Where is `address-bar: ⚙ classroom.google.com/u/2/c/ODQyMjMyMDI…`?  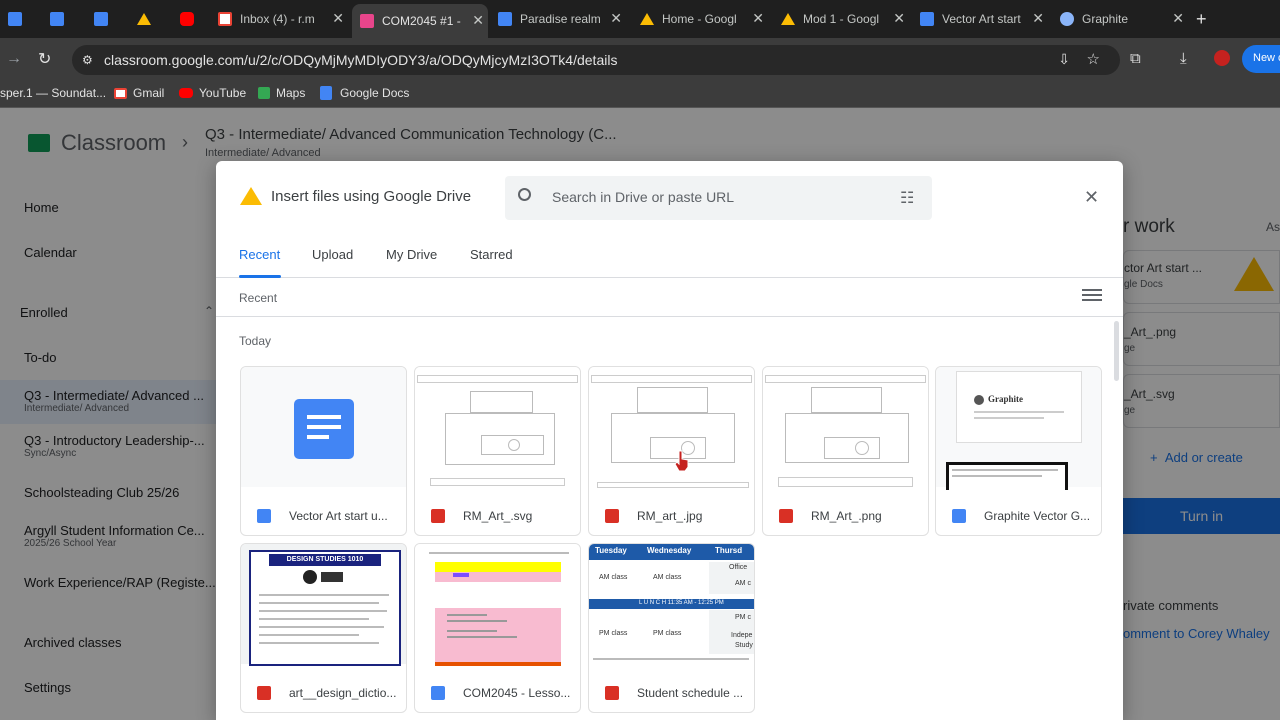 address-bar: ⚙ classroom.google.com/u/2/c/ODQyMjMyMDI… is located at coordinates (596, 60).